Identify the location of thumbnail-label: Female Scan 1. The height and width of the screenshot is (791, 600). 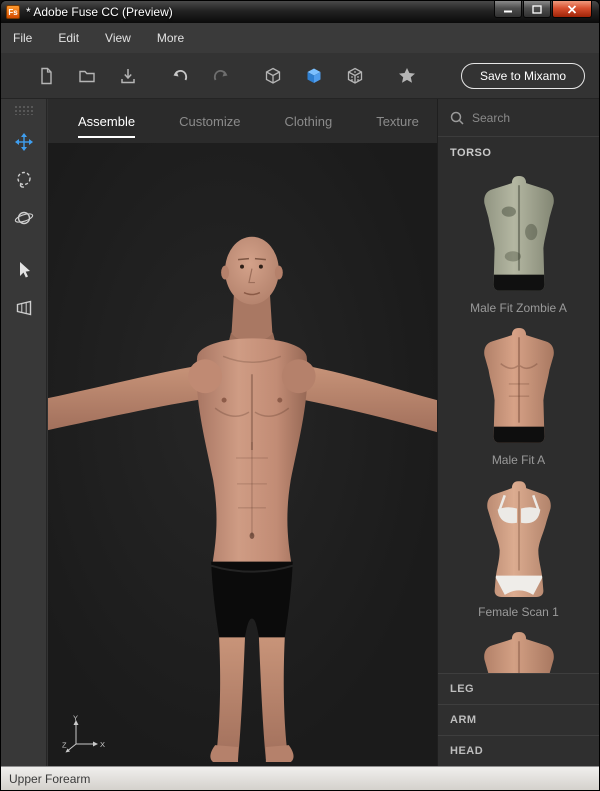
(518, 612).